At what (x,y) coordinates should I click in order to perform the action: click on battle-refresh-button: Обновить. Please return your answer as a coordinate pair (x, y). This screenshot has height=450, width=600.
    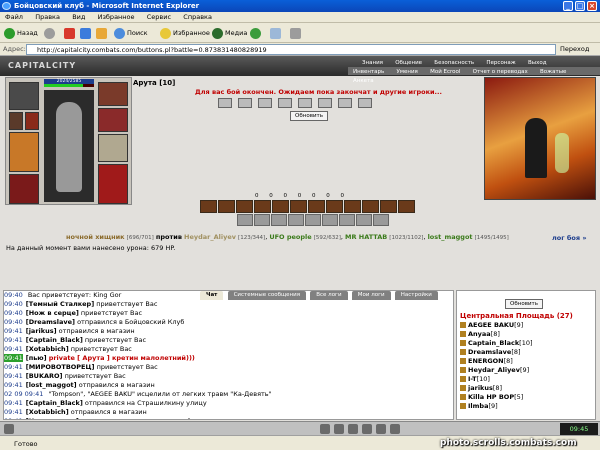
    Looking at the image, I should click on (309, 116).